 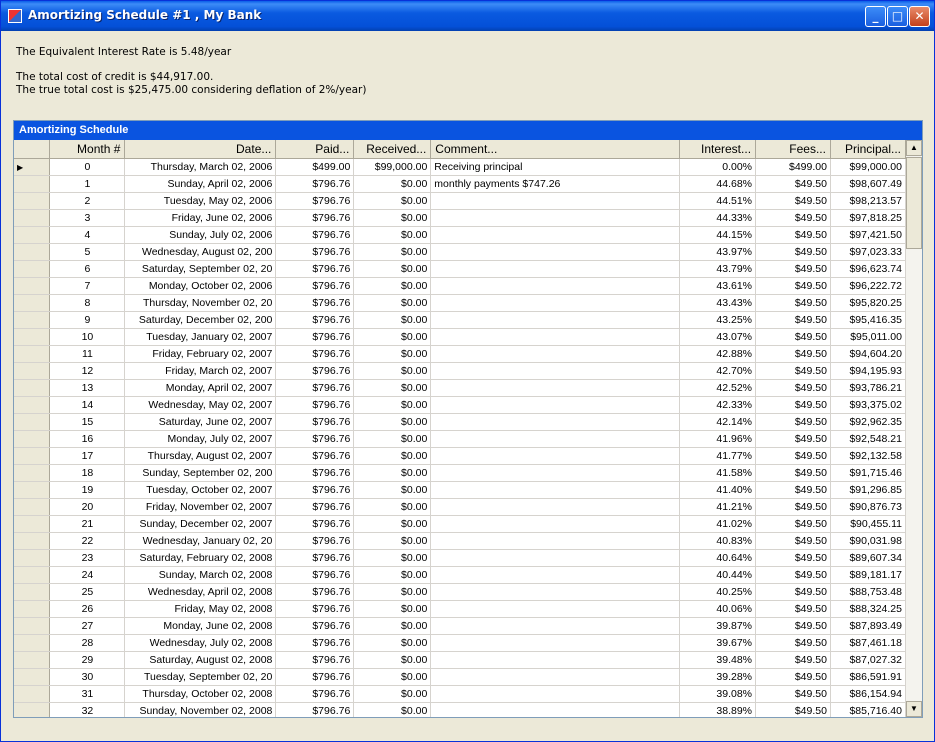 What do you see at coordinates (868, 235) in the screenshot?
I see `cell-principal: $97,421.50` at bounding box center [868, 235].